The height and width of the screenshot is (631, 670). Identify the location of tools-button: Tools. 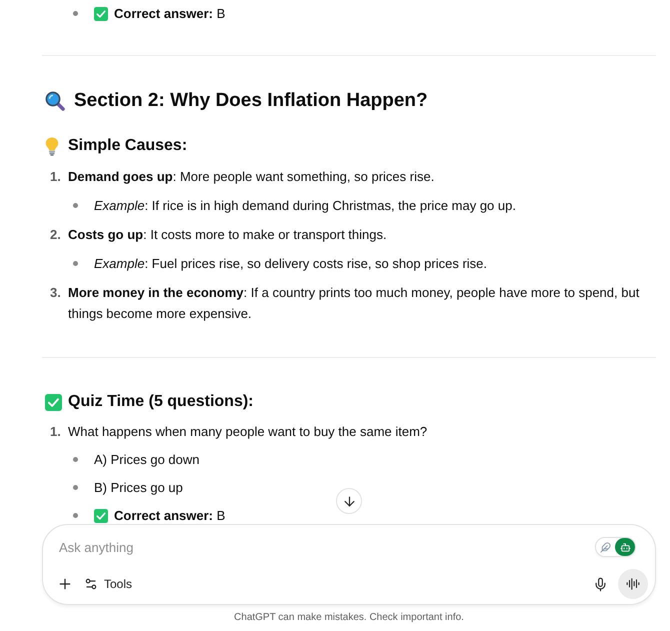
(108, 584).